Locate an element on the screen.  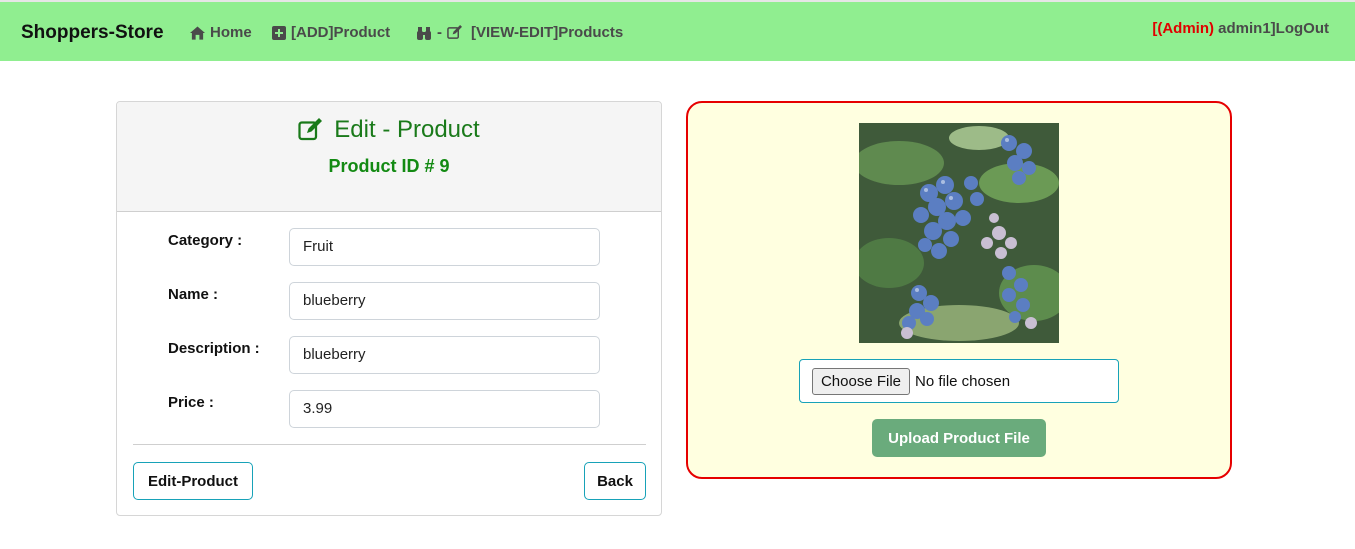
edit-product-button: Edit-Product is located at coordinates (193, 481).